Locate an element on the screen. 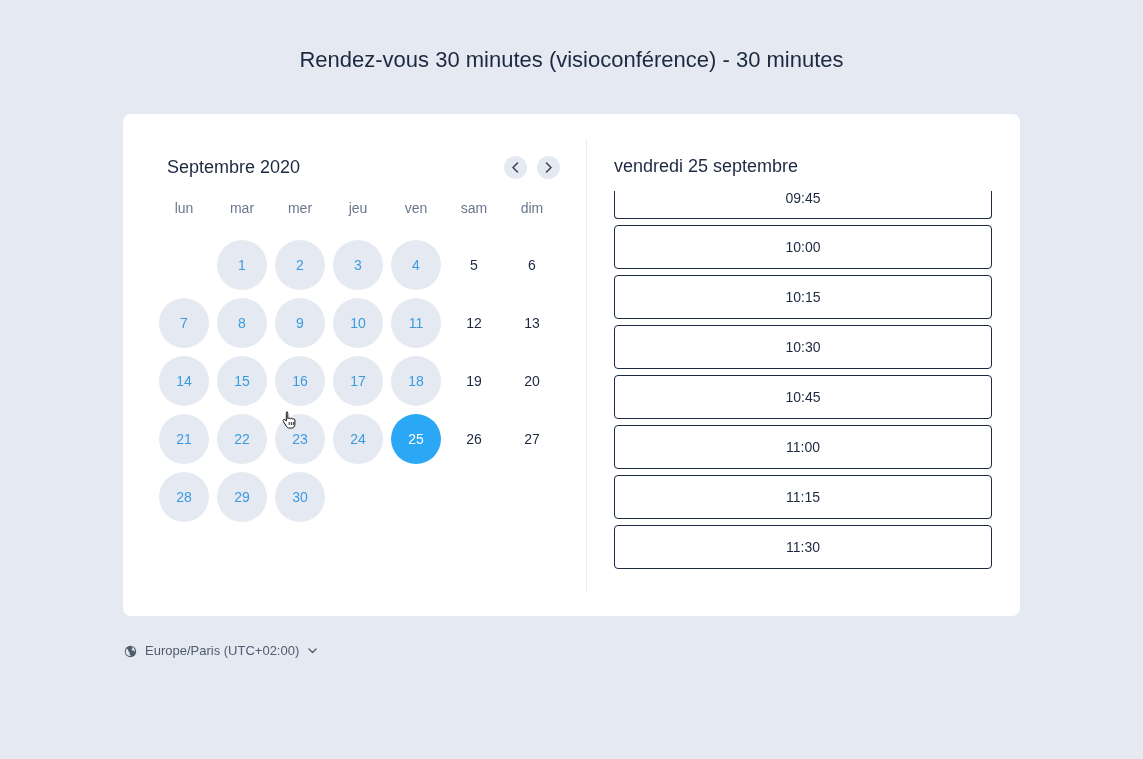  day-button: 3 is located at coordinates (358, 265).